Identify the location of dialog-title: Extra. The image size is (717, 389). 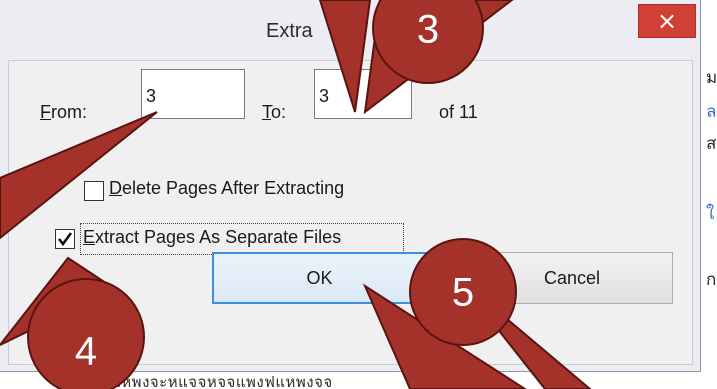
(289, 31).